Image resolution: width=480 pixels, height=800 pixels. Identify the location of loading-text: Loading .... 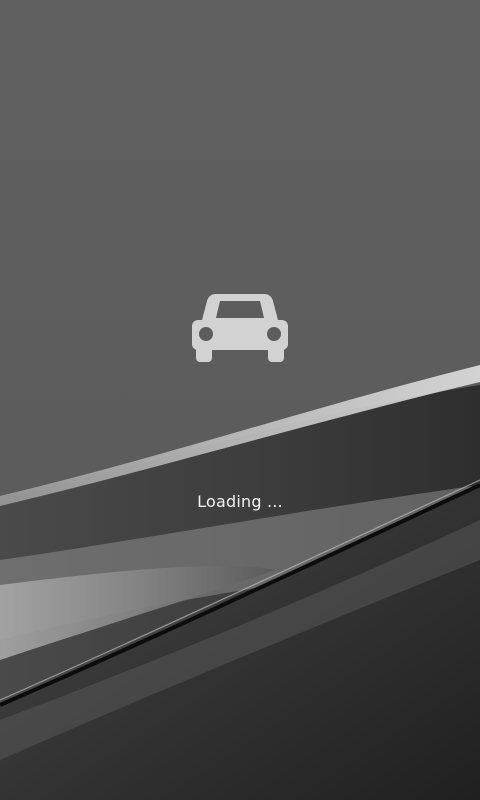
(240, 501).